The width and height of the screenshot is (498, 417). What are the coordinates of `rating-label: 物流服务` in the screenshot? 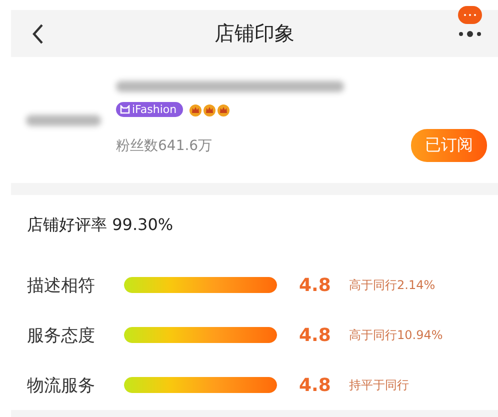 It's located at (61, 385).